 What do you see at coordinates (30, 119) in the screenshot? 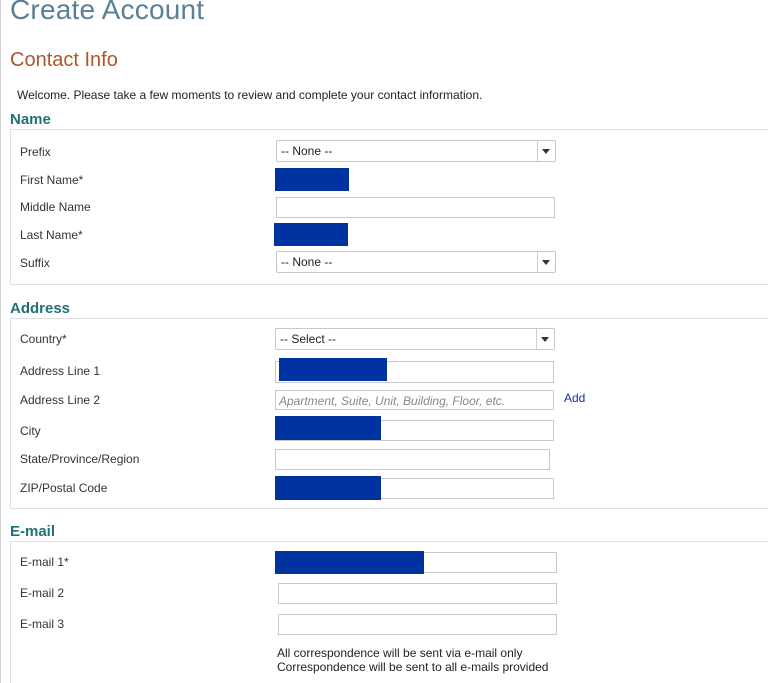
I see `name-section-title: Name` at bounding box center [30, 119].